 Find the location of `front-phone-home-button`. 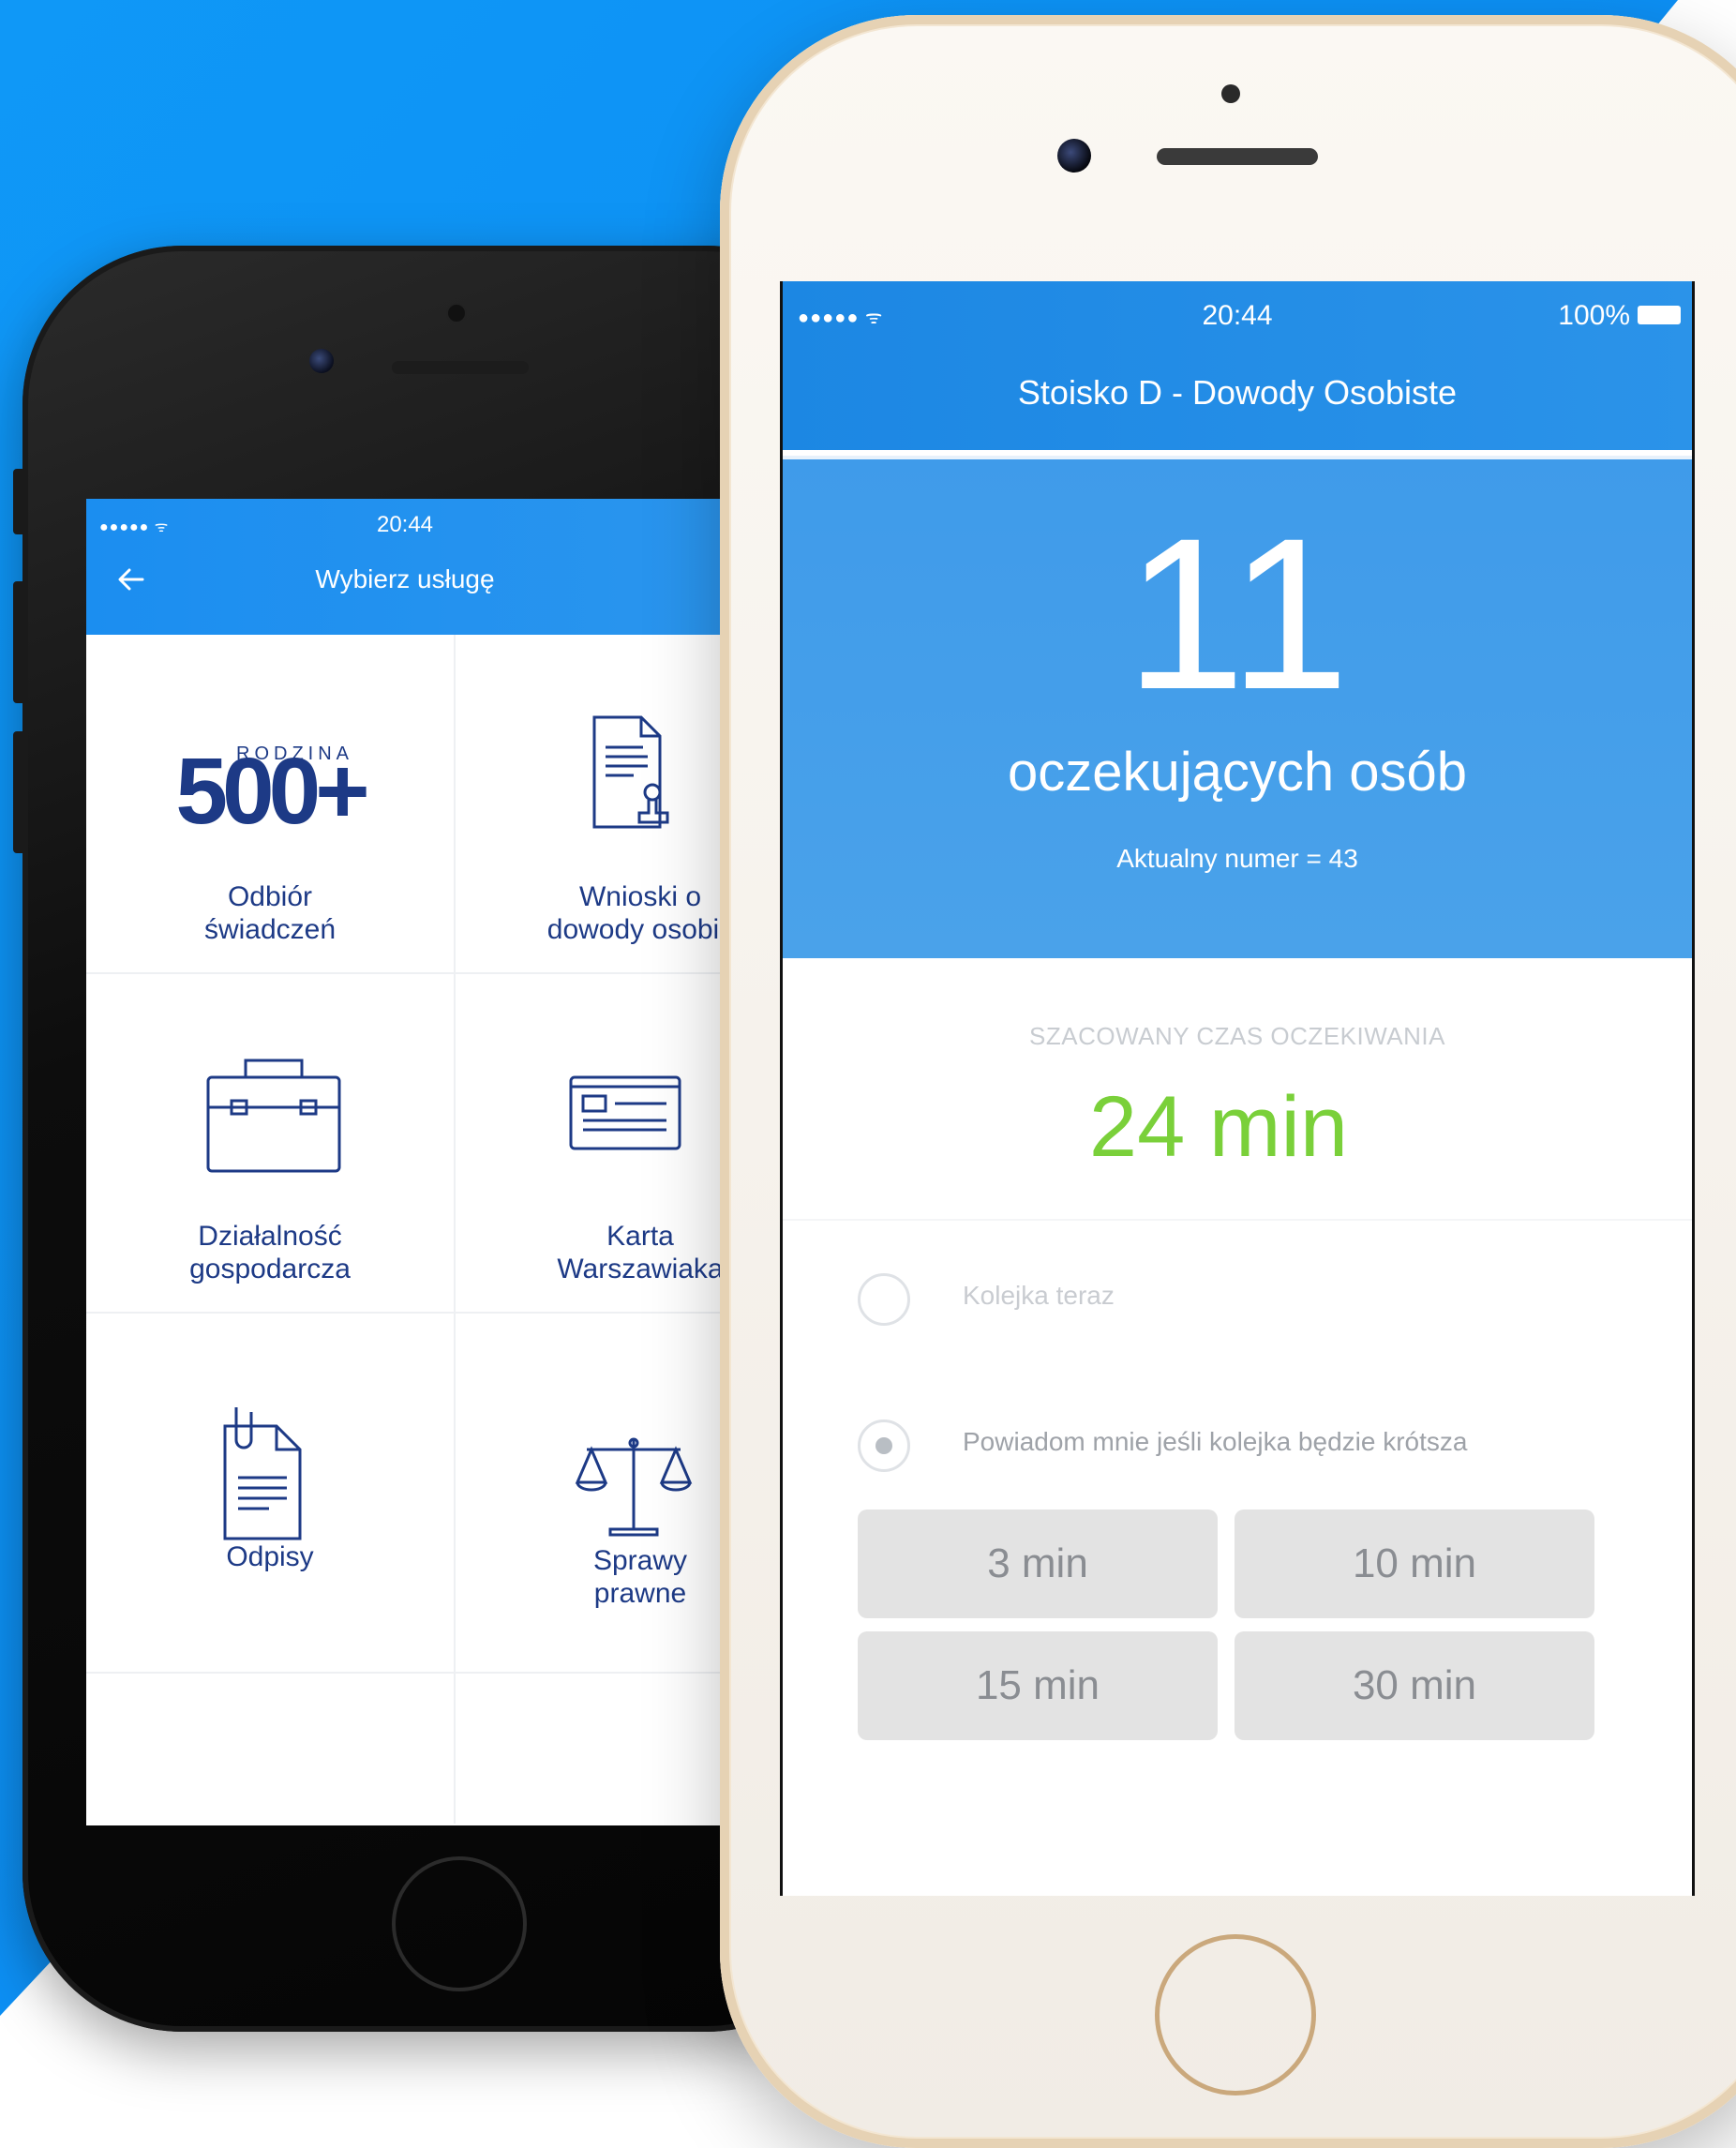

front-phone-home-button is located at coordinates (1236, 2014).